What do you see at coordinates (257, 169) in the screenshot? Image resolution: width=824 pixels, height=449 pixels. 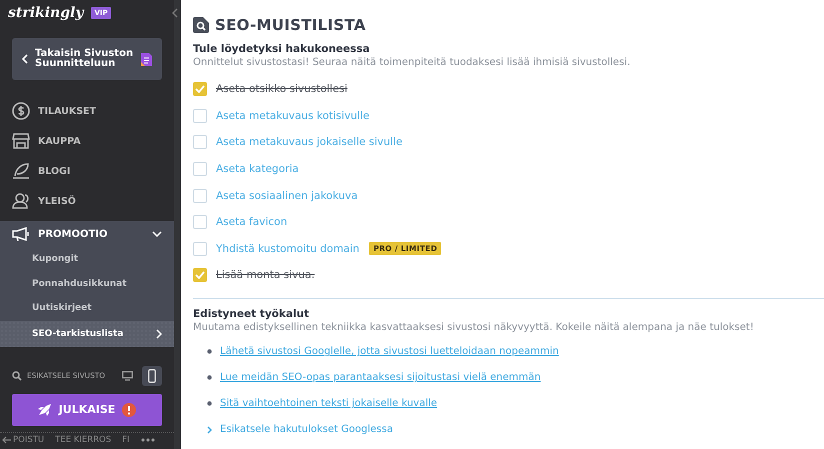 I see `checklist-link: Aseta kategoria` at bounding box center [257, 169].